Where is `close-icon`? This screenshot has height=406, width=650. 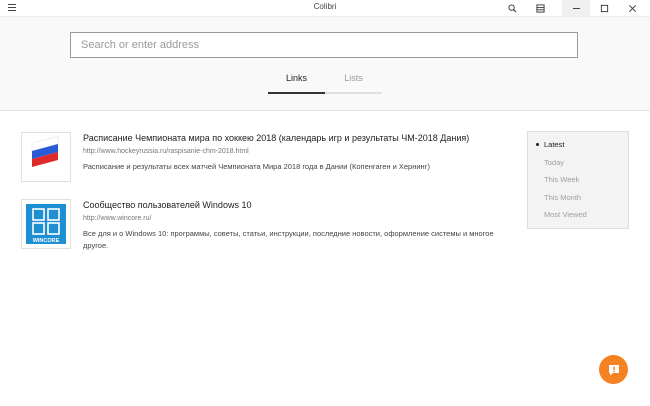
close-icon is located at coordinates (632, 8).